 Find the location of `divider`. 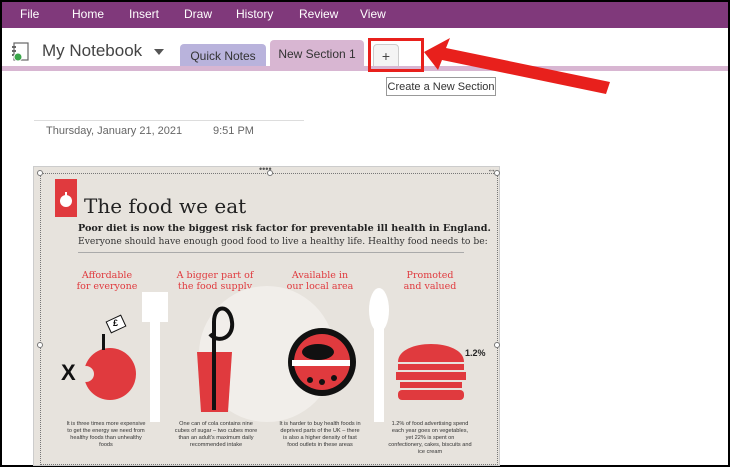

divider is located at coordinates (271, 252).